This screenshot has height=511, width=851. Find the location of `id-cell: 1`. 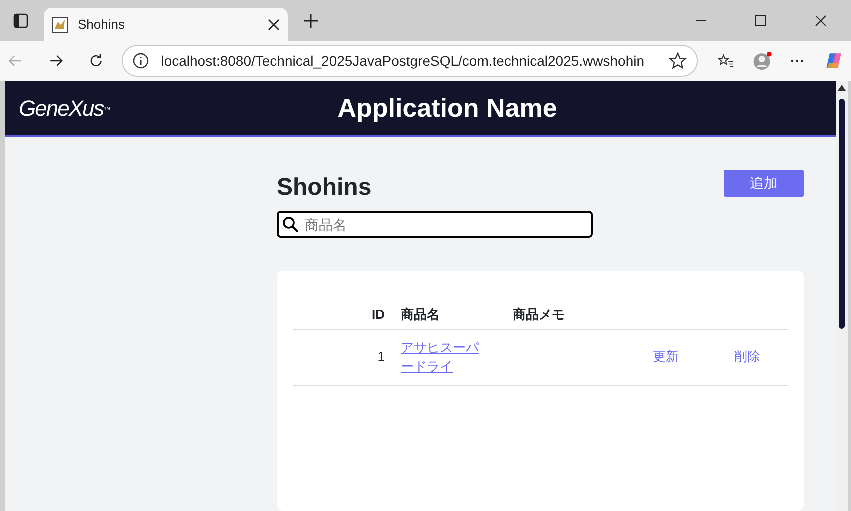

id-cell: 1 is located at coordinates (381, 356).